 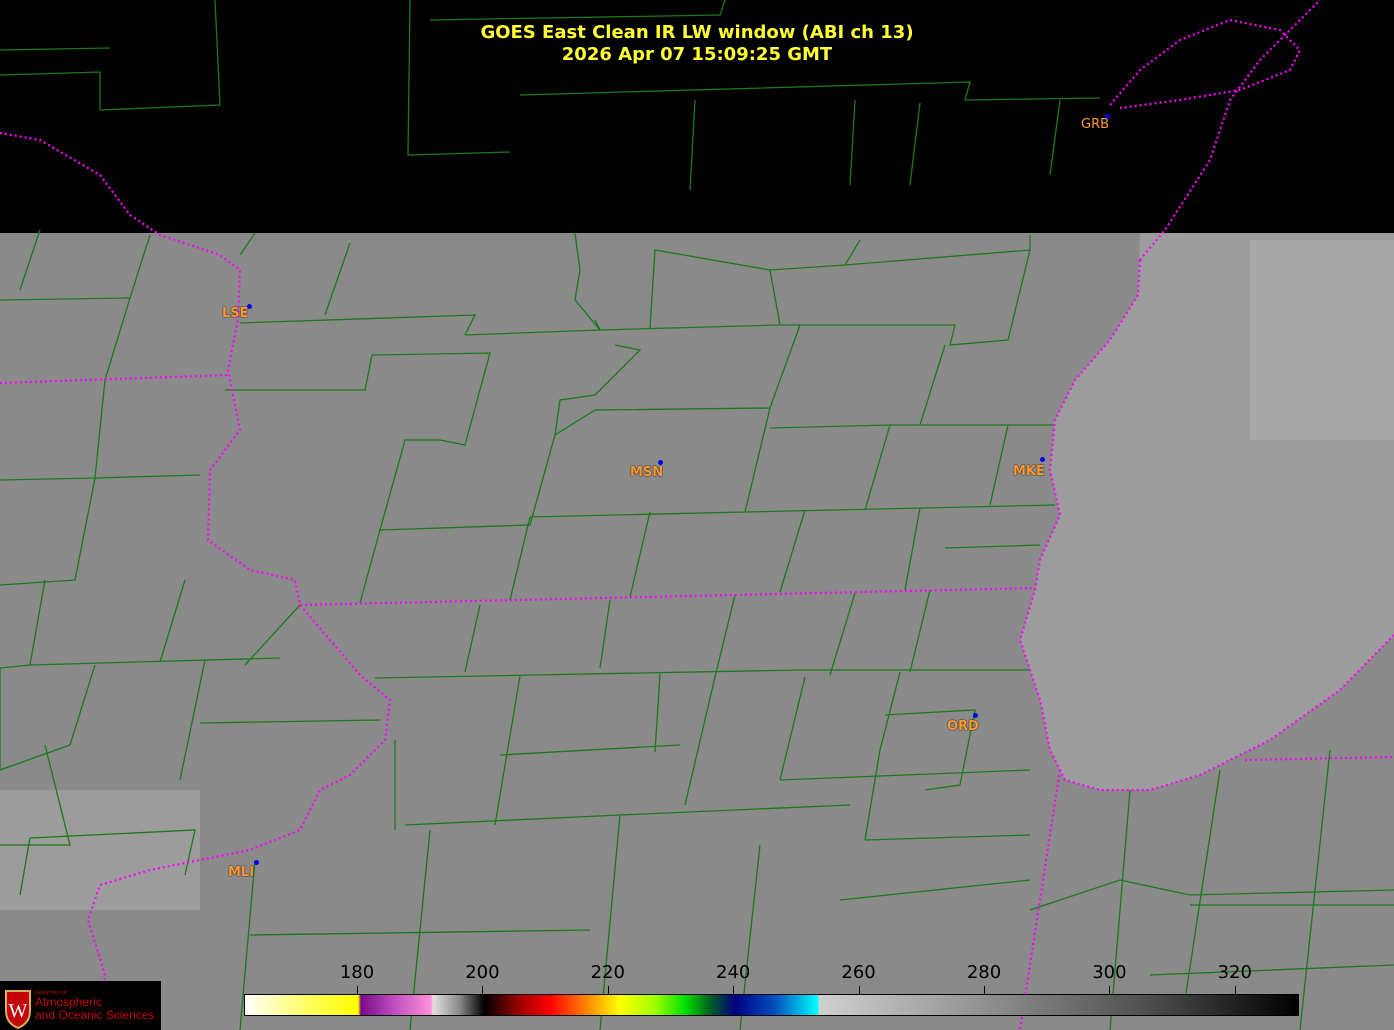 What do you see at coordinates (771, 1005) in the screenshot?
I see `temperature-colorbar` at bounding box center [771, 1005].